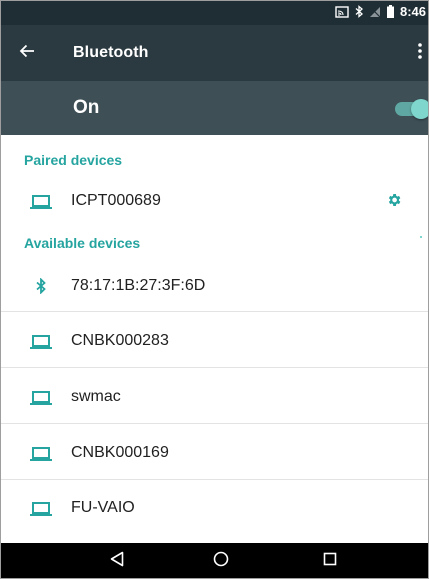 The width and height of the screenshot is (429, 579). Describe the element at coordinates (419, 109) in the screenshot. I see `switch-thumb` at that location.